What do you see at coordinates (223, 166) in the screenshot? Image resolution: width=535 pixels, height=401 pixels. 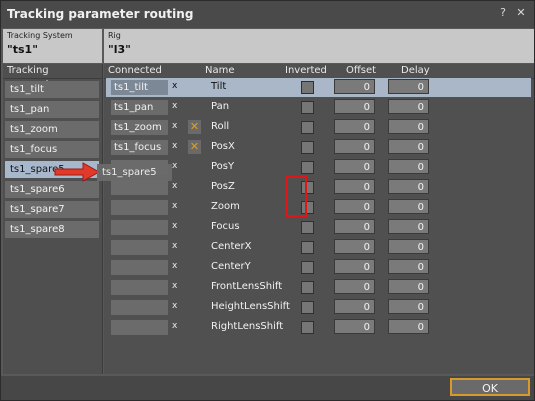 I see `parameter-name: PosY` at bounding box center [223, 166].